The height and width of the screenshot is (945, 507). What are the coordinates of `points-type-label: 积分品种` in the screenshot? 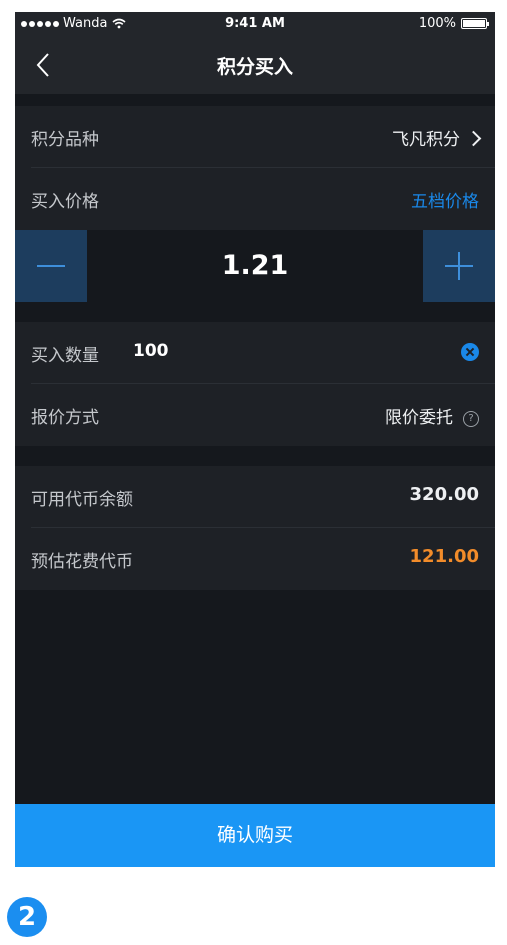 It's located at (65, 140).